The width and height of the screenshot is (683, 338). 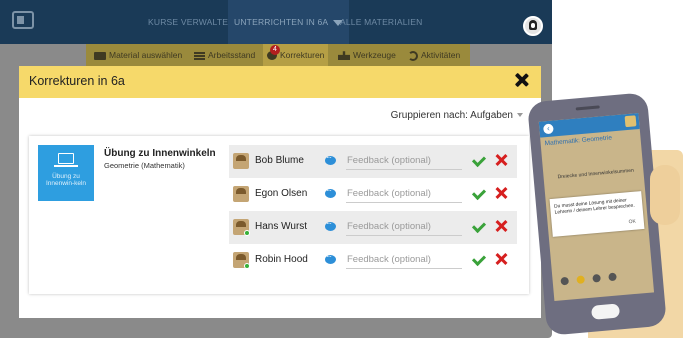 What do you see at coordinates (605, 311) in the screenshot?
I see `phone-home-button` at bounding box center [605, 311].